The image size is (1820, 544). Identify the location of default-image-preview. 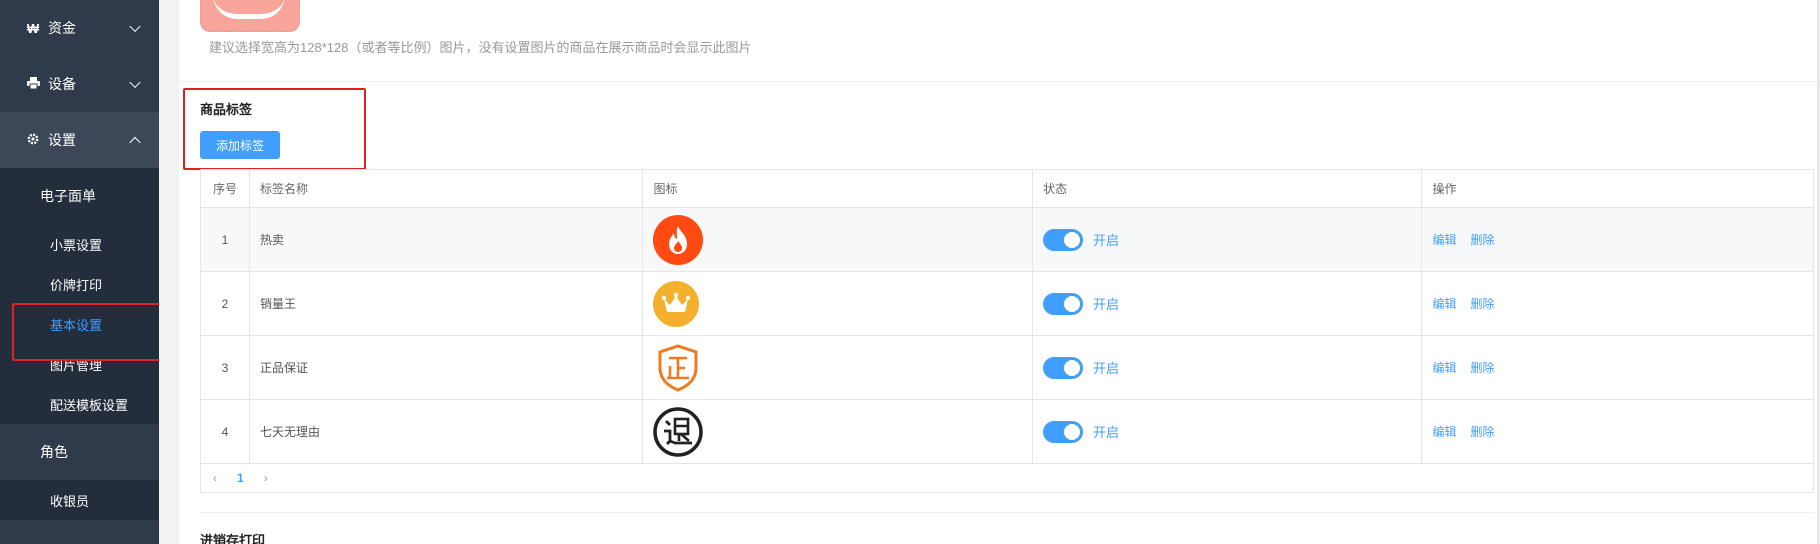
(250, 16).